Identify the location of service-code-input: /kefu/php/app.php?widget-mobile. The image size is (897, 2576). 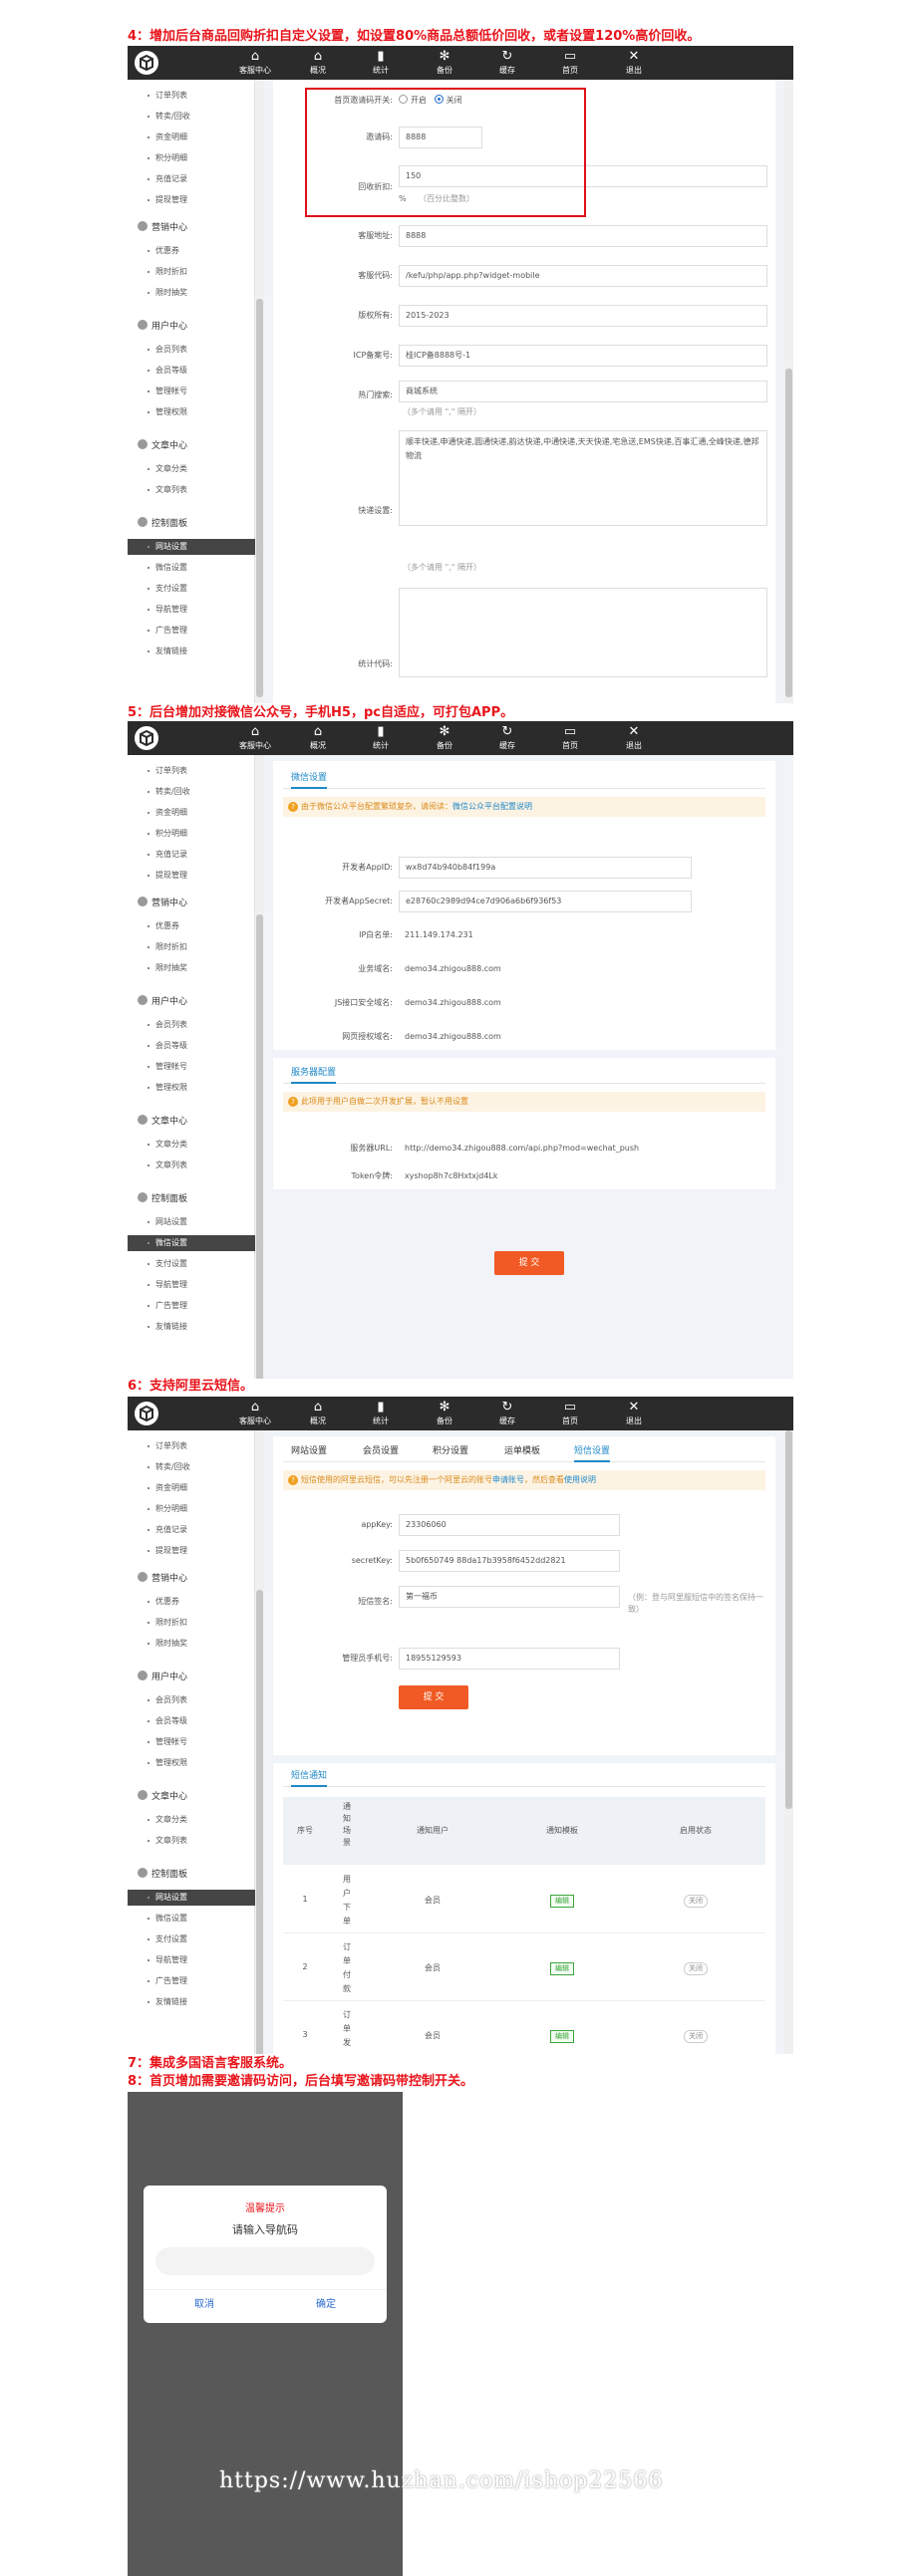
(583, 276).